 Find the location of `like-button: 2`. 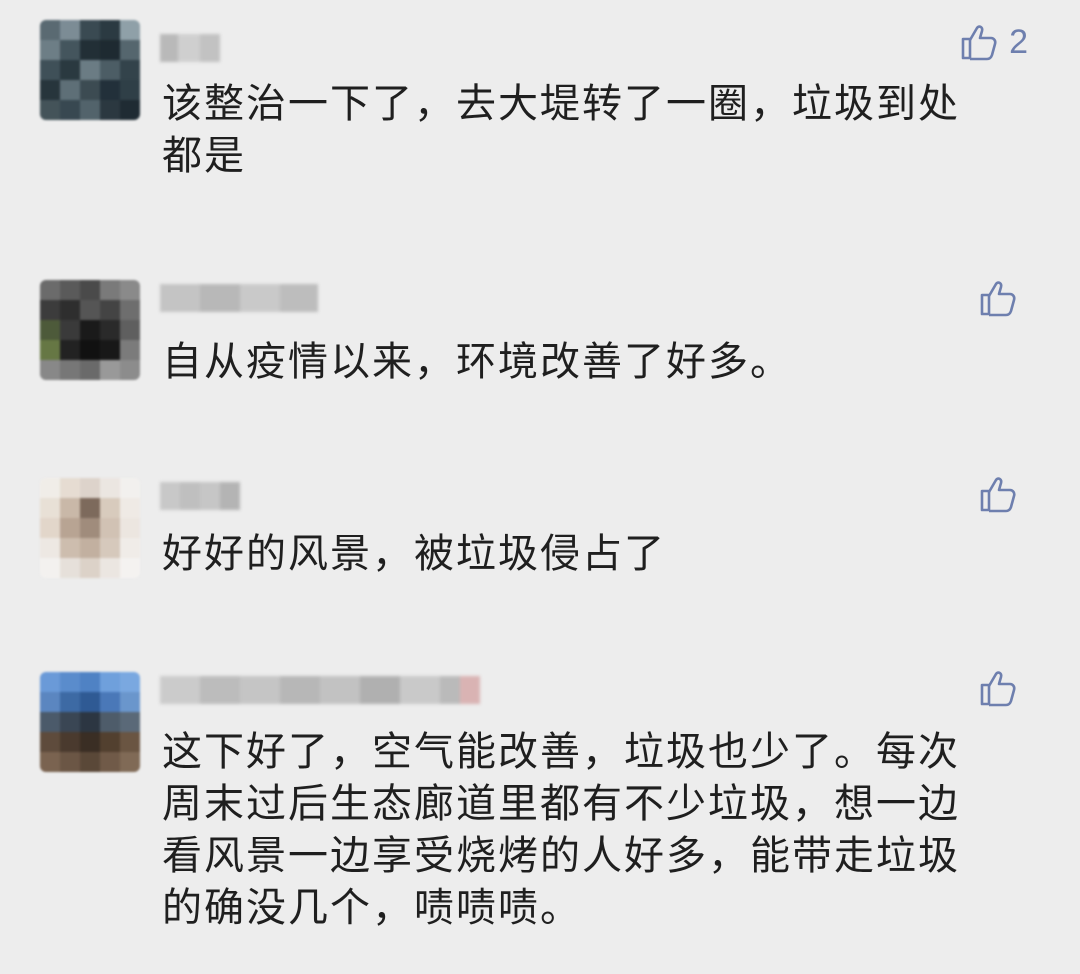

like-button: 2 is located at coordinates (993, 42).